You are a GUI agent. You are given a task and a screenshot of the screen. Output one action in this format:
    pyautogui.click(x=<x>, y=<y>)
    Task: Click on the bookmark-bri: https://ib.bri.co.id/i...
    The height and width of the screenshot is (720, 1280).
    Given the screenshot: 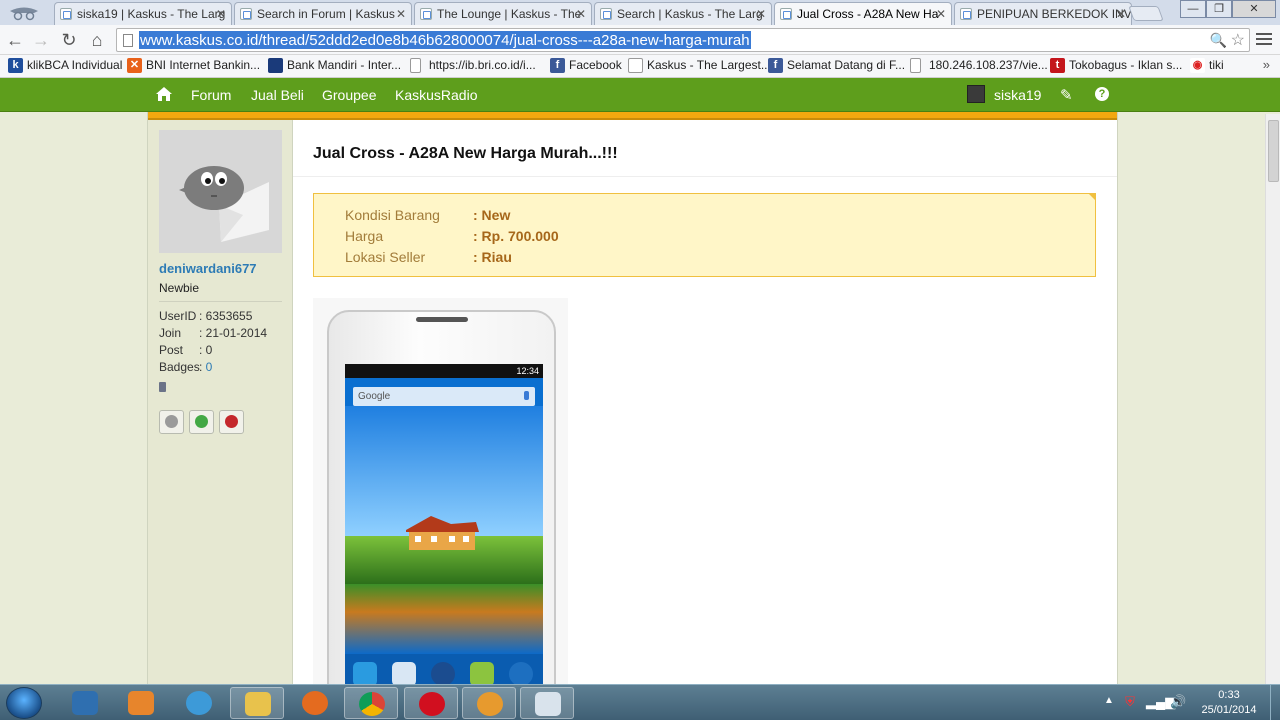 What is the action you would take?
    pyautogui.click(x=473, y=65)
    